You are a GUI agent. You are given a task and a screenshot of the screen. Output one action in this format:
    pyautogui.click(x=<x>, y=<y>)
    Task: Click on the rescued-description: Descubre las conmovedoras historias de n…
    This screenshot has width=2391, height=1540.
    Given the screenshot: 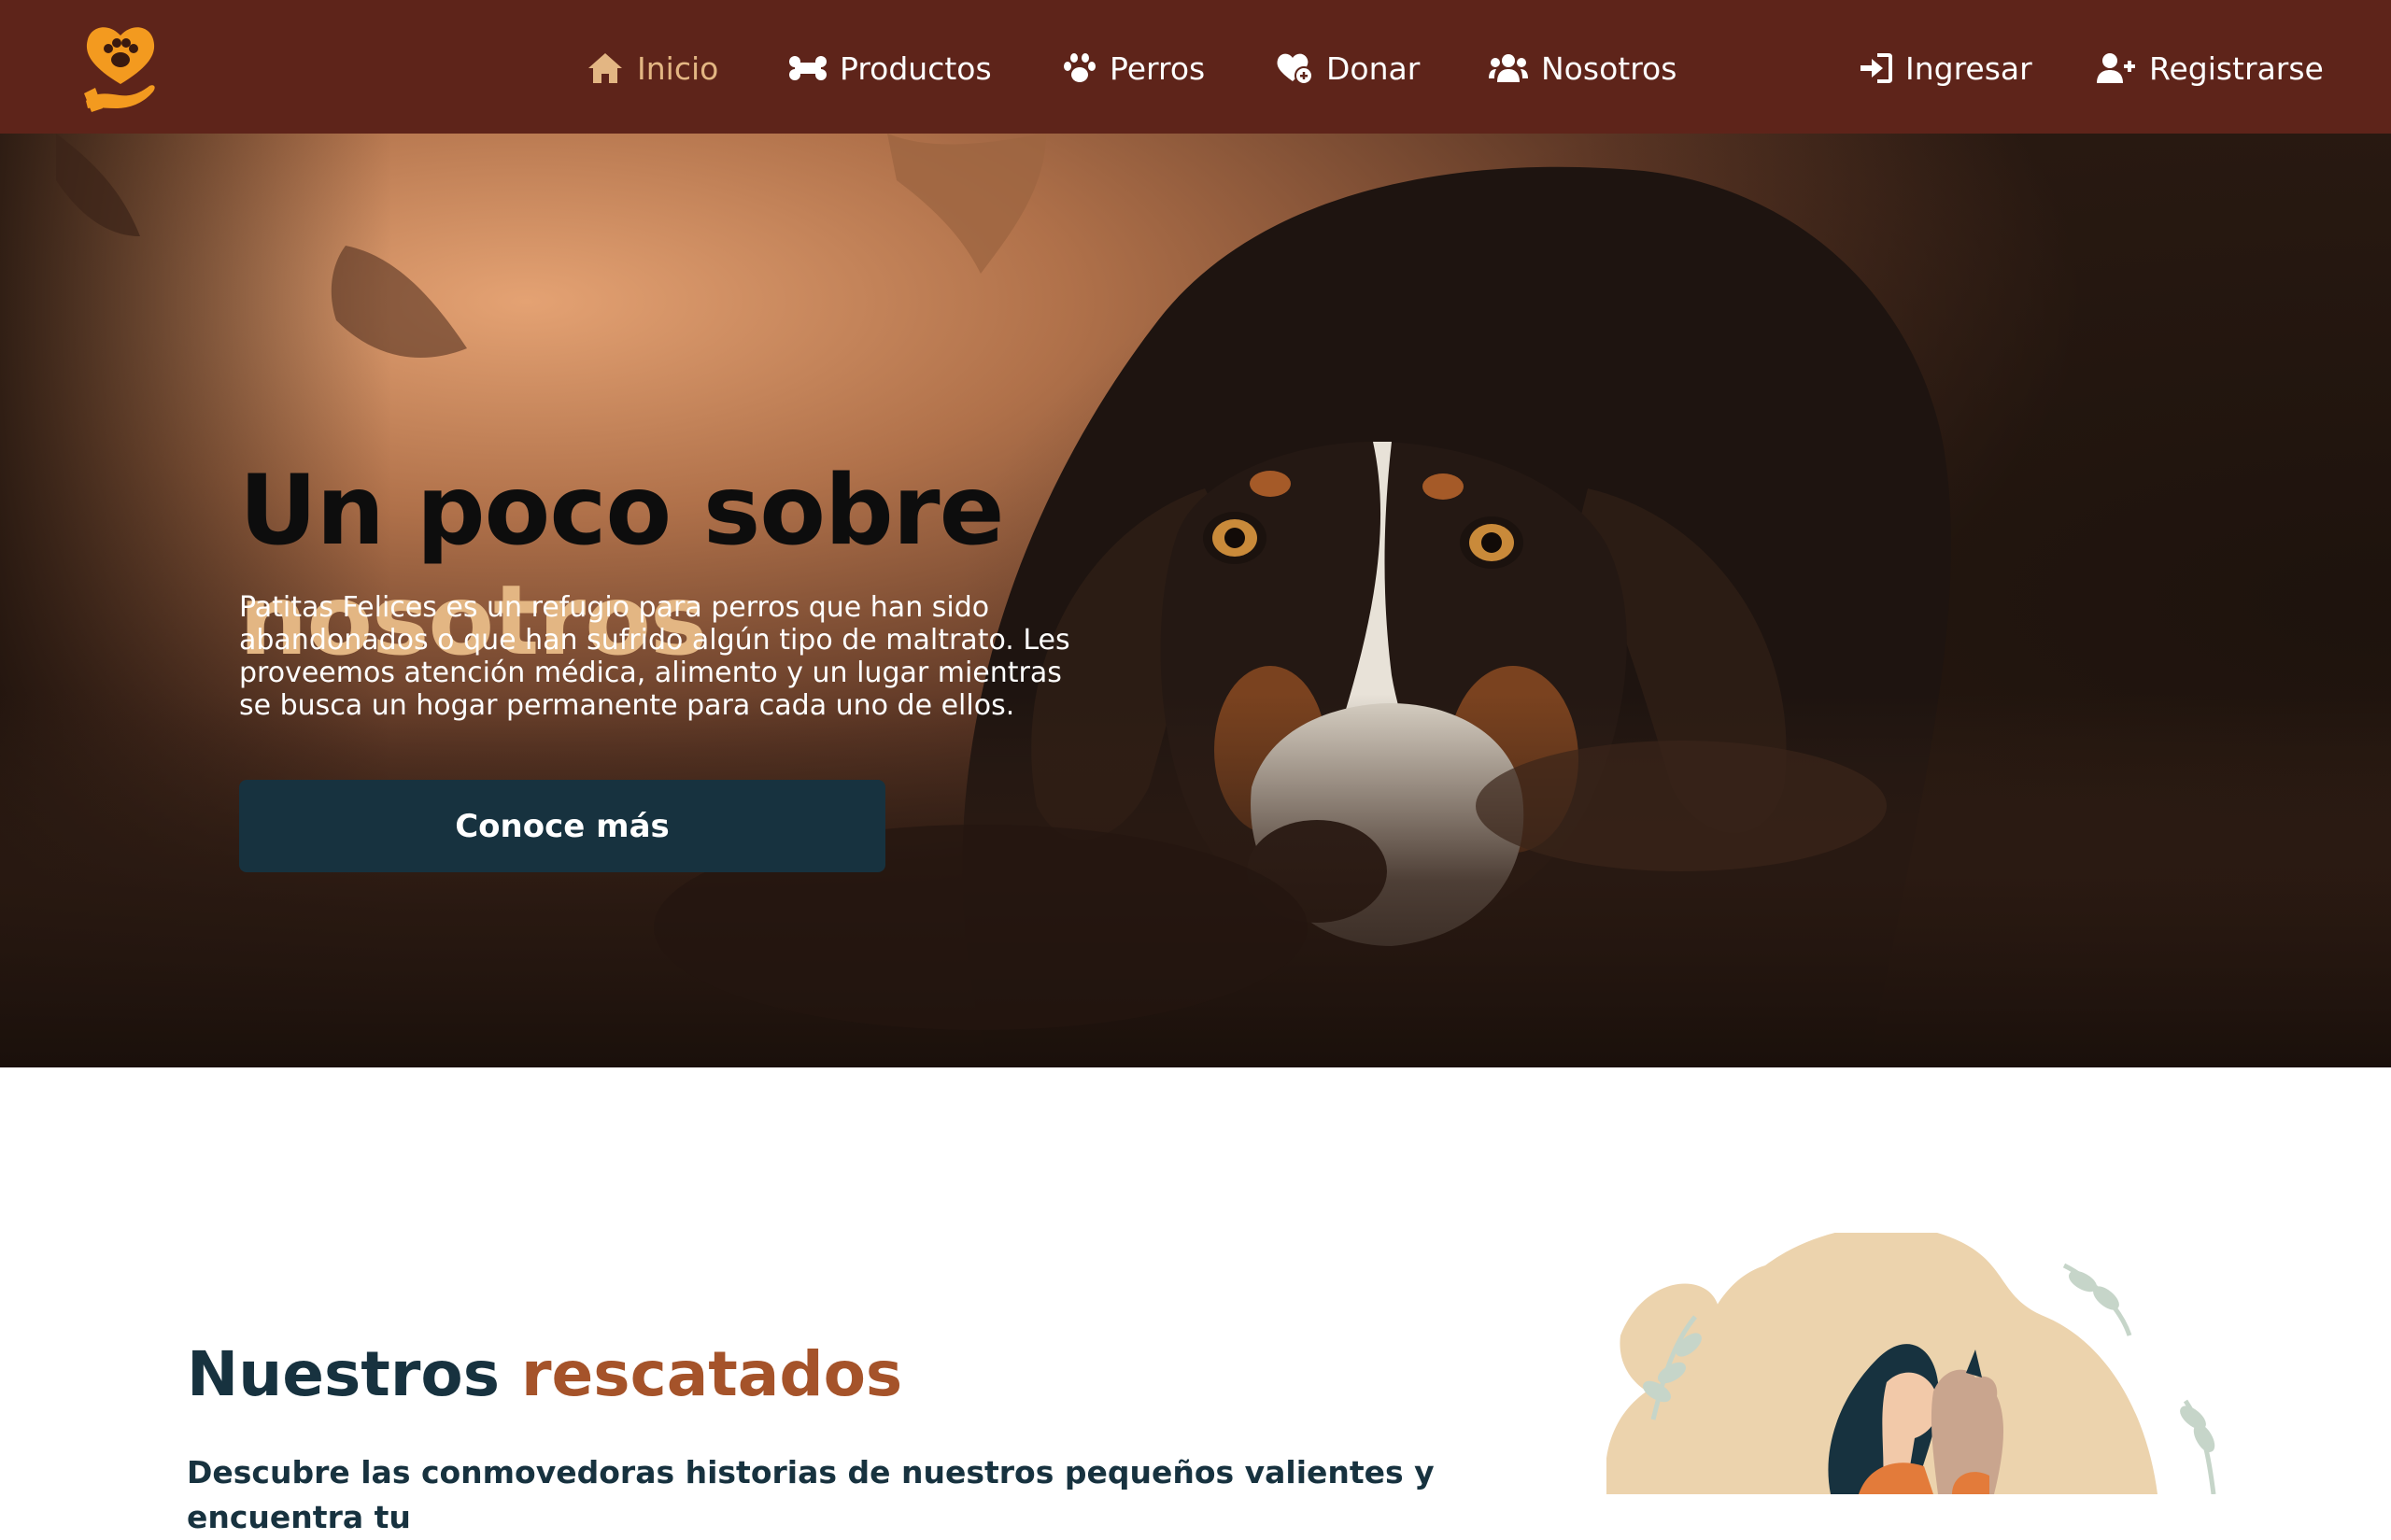 What is the action you would take?
    pyautogui.click(x=811, y=1494)
    